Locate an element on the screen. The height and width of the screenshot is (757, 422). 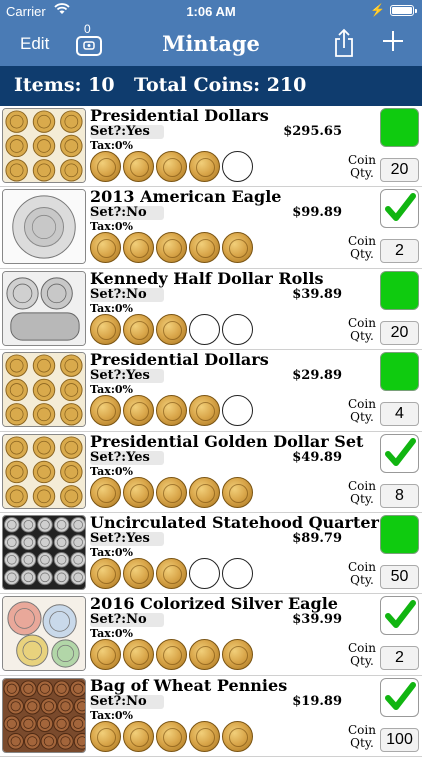
item-price: $29.89 is located at coordinates (317, 376).